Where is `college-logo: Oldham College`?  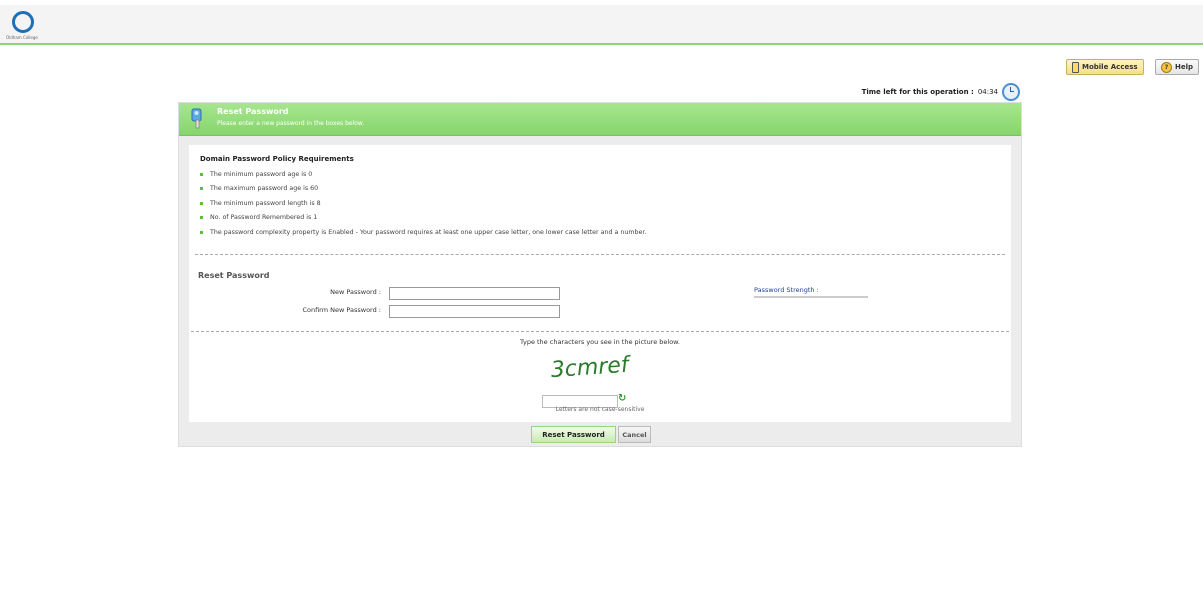
college-logo: Oldham College is located at coordinates (22, 25).